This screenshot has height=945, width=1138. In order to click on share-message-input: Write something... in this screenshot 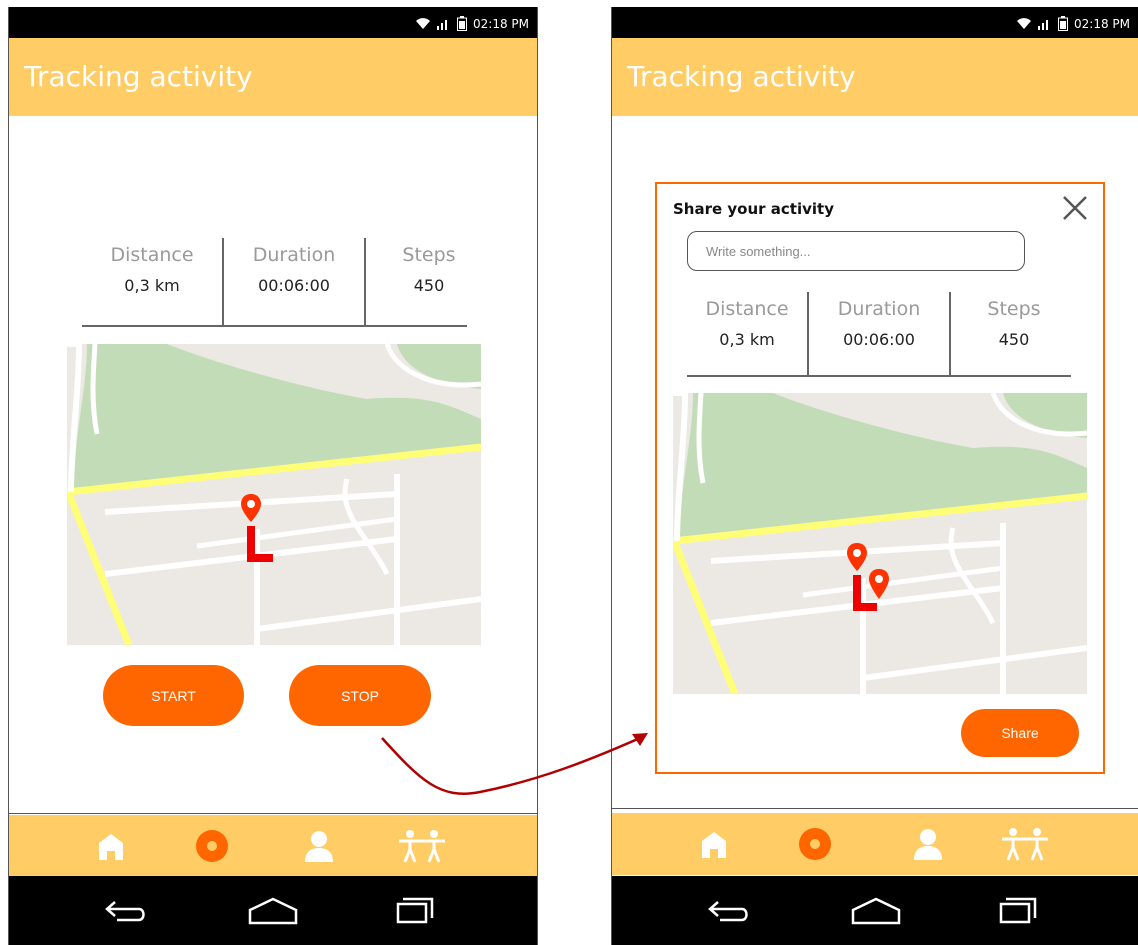, I will do `click(856, 251)`.